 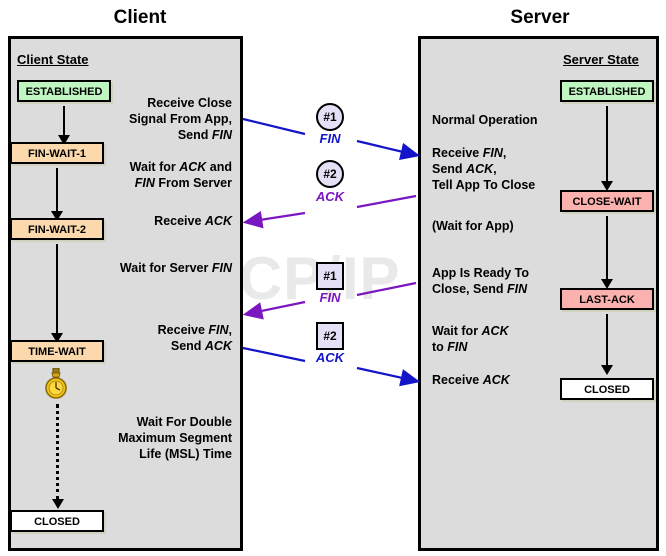 I want to click on client-column-title: Client, so click(x=140, y=17).